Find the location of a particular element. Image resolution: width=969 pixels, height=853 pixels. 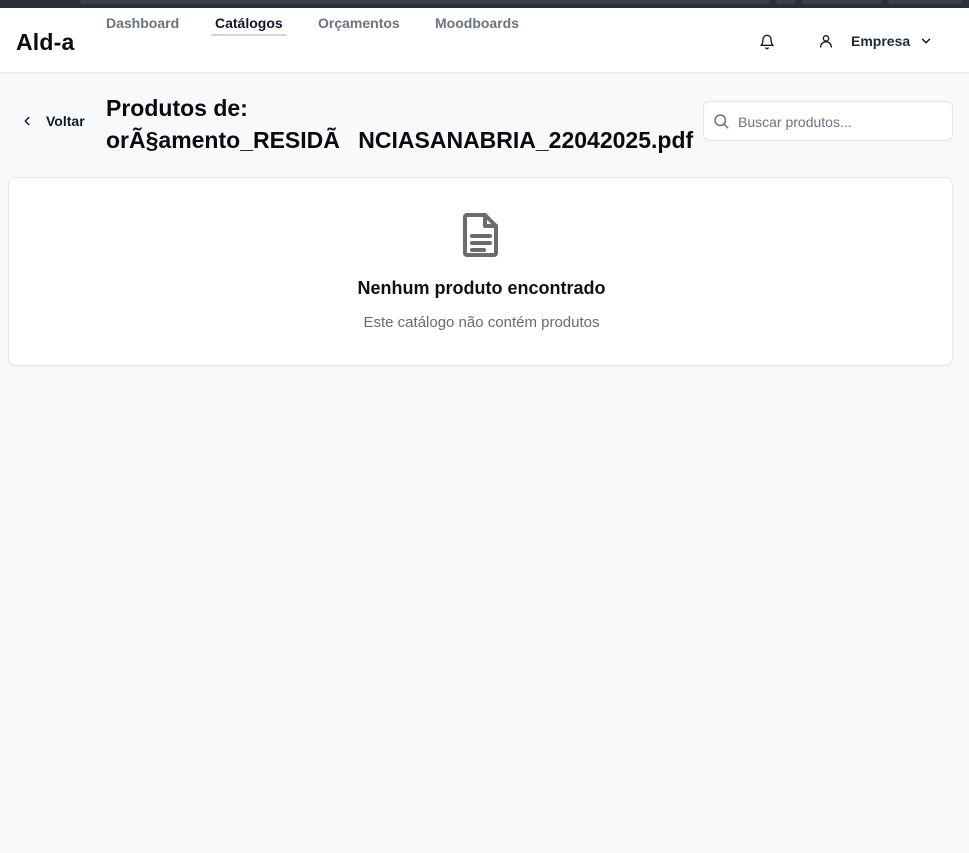

empty-state-title: Nenhum produto encontrado is located at coordinates (481, 288).